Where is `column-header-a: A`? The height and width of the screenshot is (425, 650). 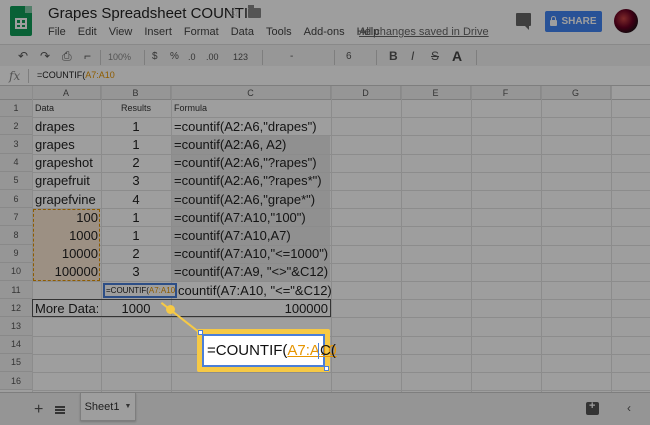 column-header-a: A is located at coordinates (66, 92).